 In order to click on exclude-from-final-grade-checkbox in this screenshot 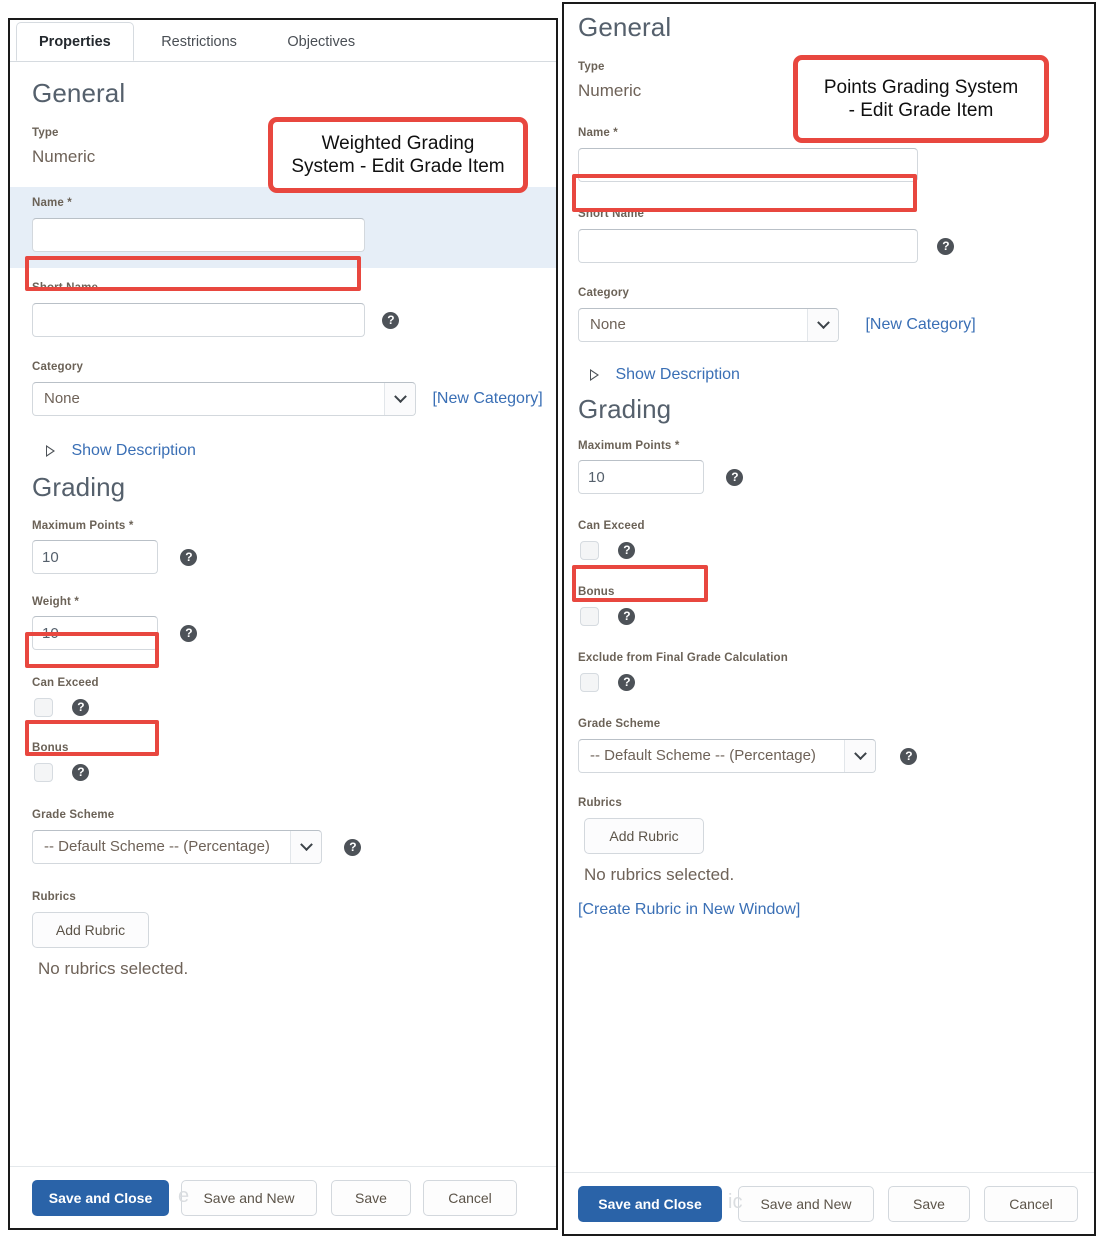, I will do `click(589, 682)`.